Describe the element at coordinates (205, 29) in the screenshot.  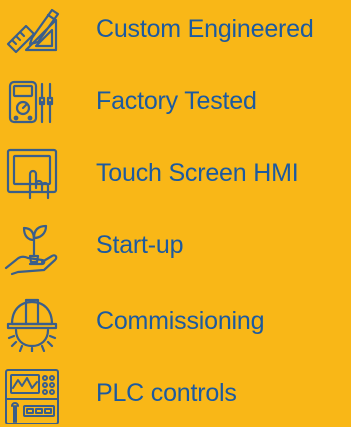
I see `feature-label: Custom Engineered` at that location.